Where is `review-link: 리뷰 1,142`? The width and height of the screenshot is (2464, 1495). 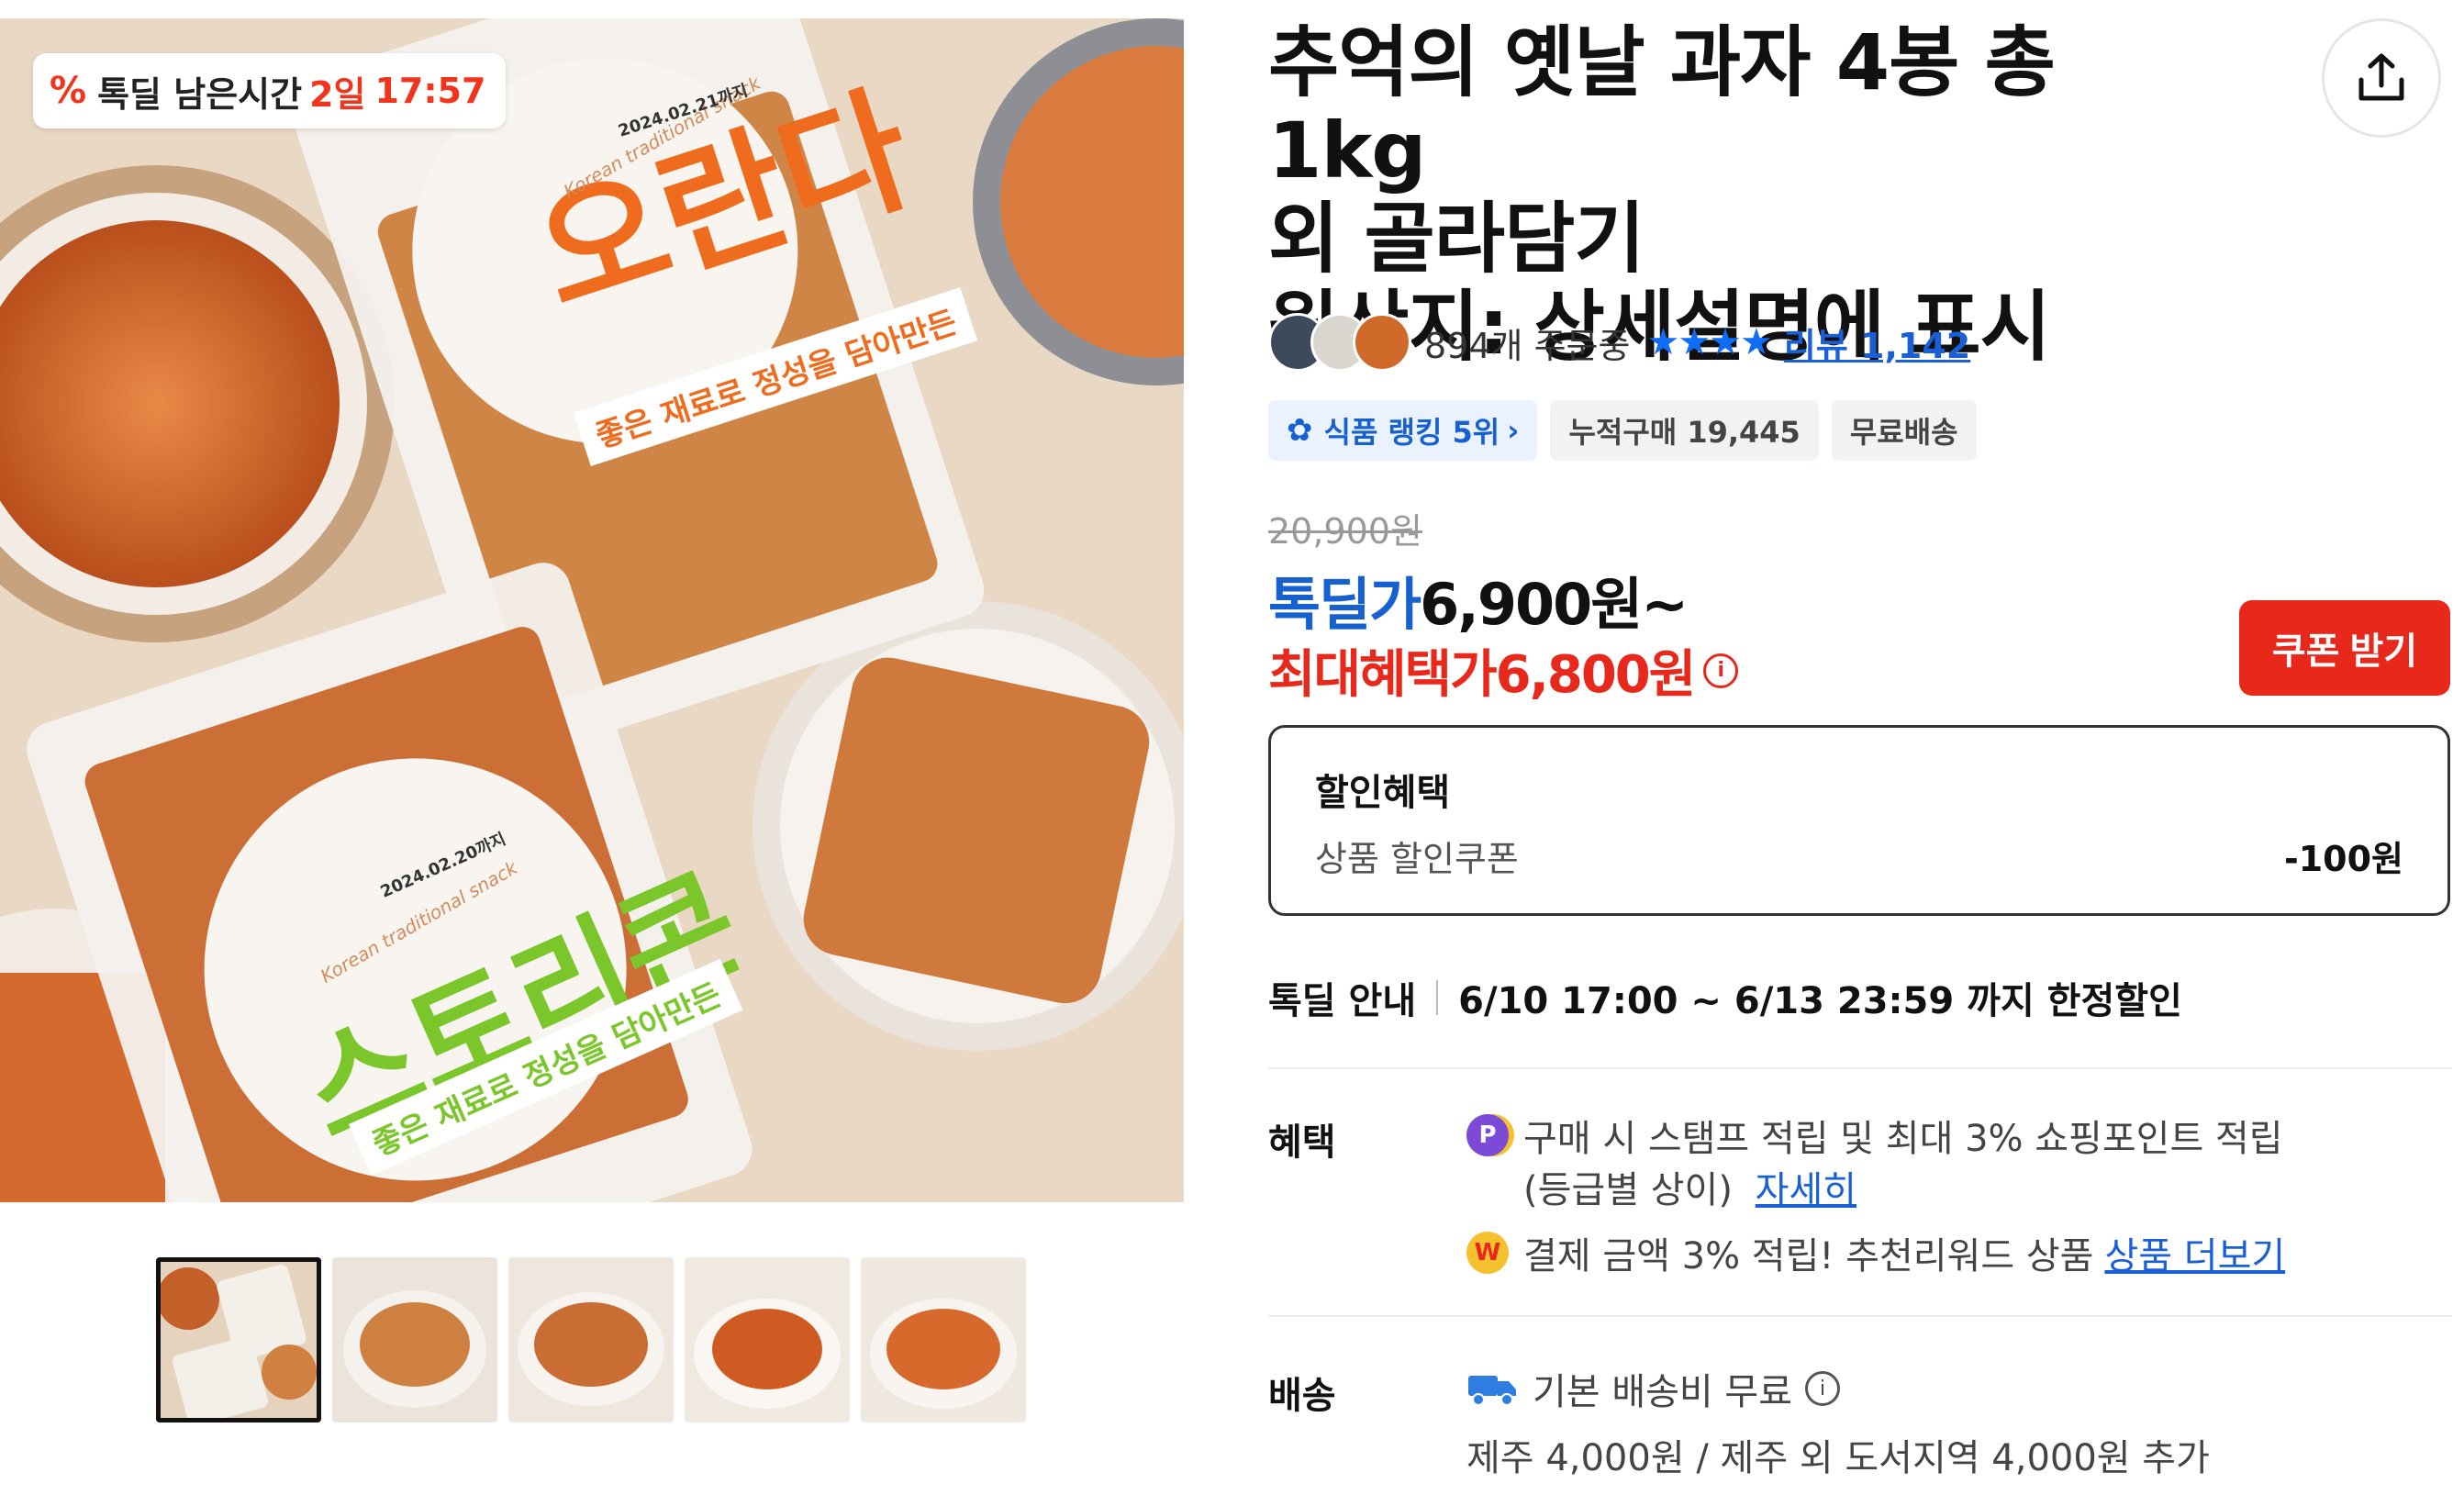 review-link: 리뷰 1,142 is located at coordinates (1877, 343).